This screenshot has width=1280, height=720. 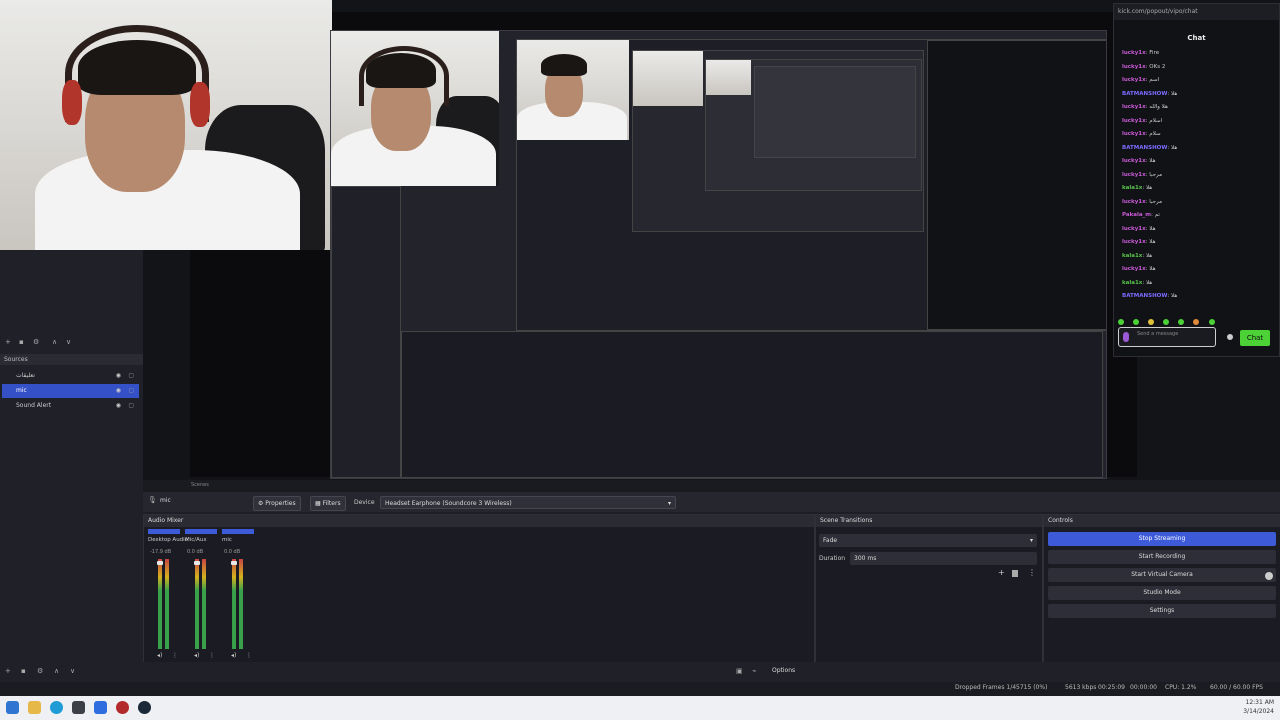 I want to click on duration-input: 300 ms, so click(x=943, y=558).